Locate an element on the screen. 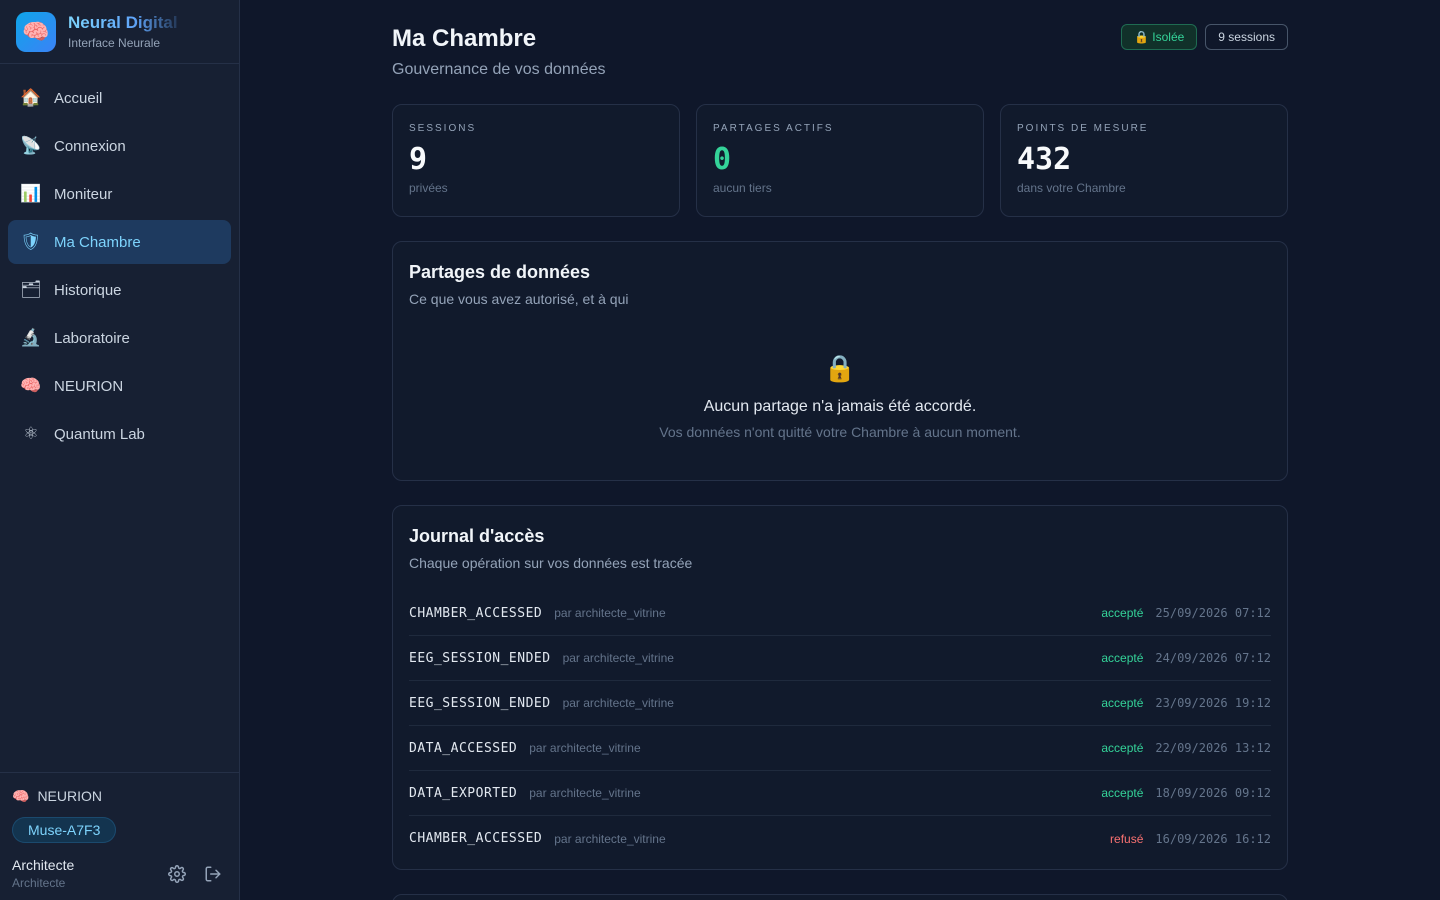 The image size is (1440, 900). satellite-dish-icon: 📡 is located at coordinates (31, 145).